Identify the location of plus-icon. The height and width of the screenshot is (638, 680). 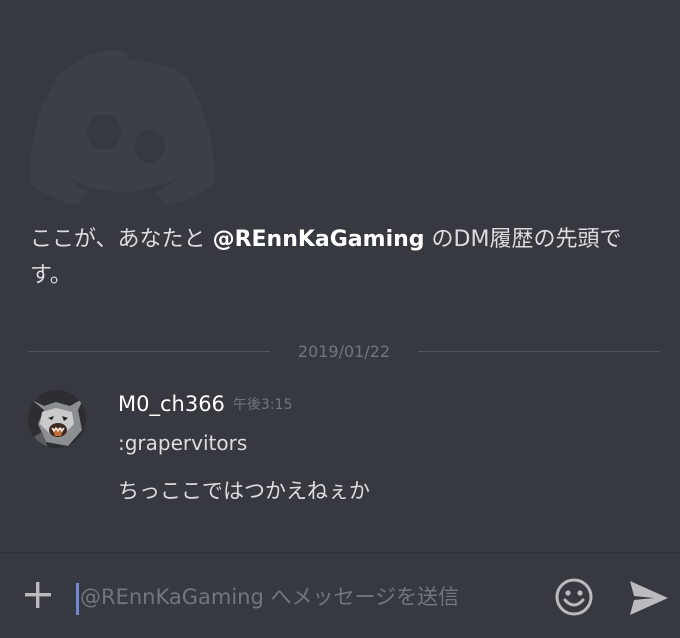
(38, 595).